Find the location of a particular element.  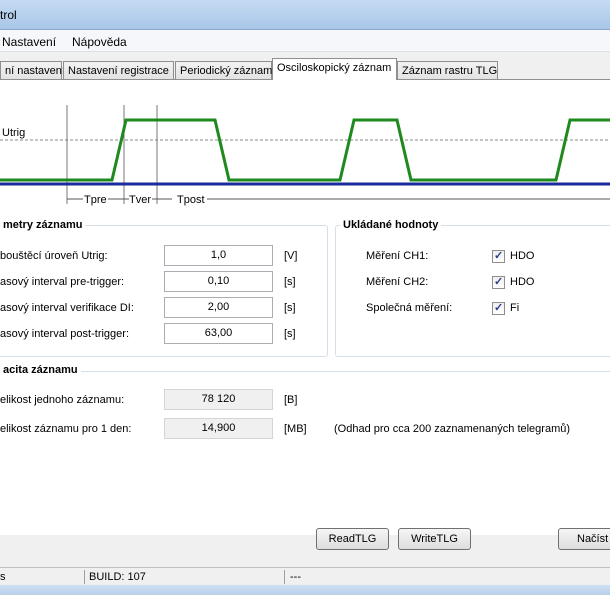

record-size-unit: [B] is located at coordinates (291, 400).